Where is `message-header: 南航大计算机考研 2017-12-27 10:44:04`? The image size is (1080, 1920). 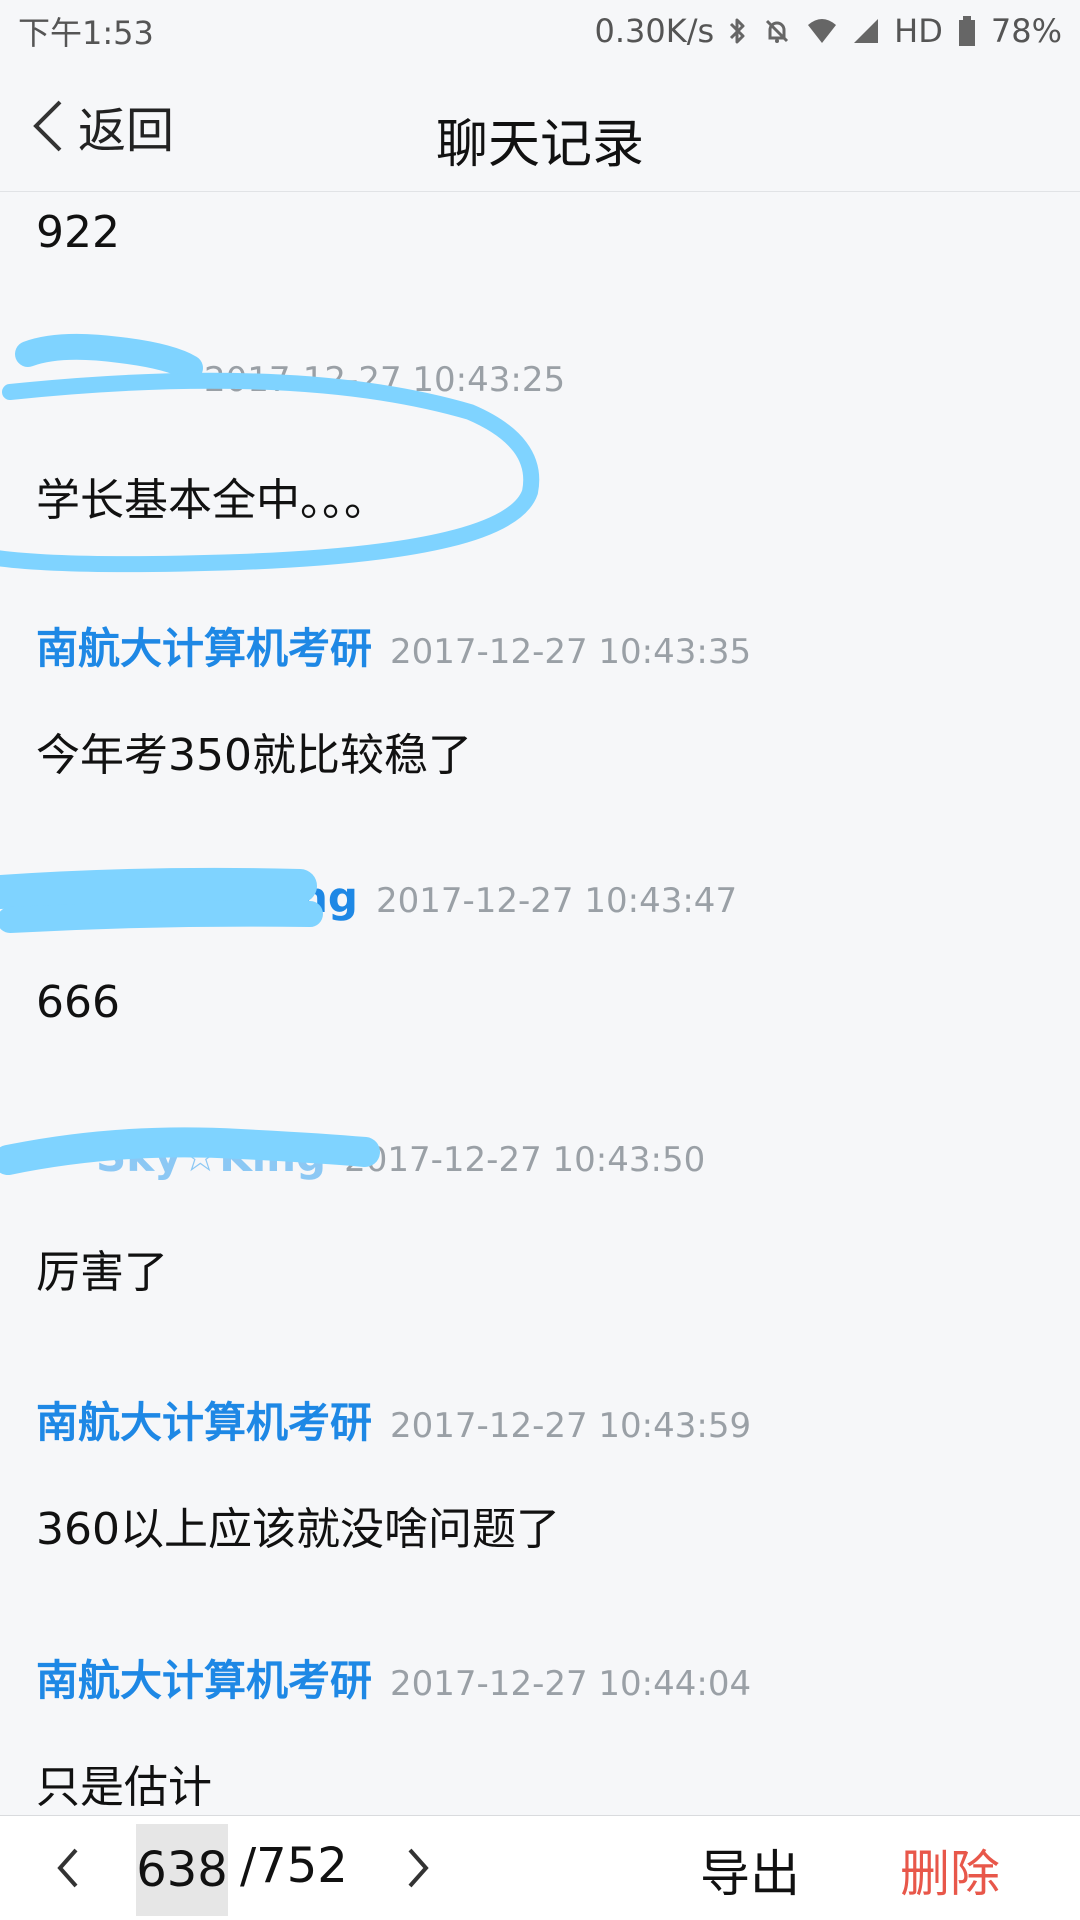
message-header: 南航大计算机考研 2017-12-27 10:44:04 is located at coordinates (540, 1676).